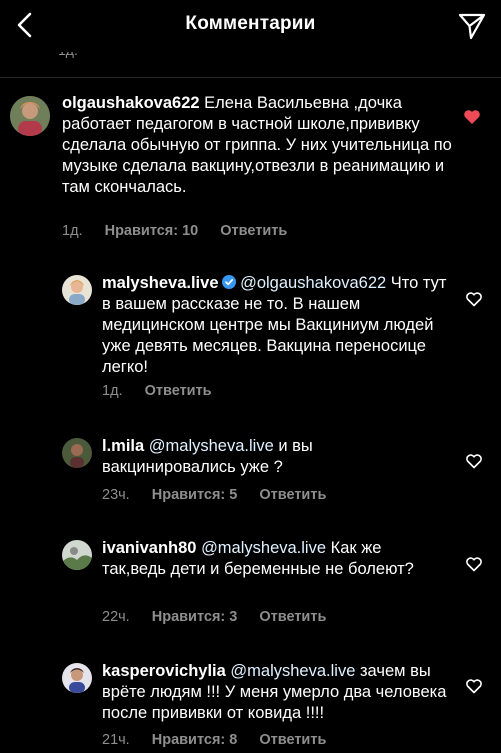  What do you see at coordinates (160, 283) in the screenshot?
I see `comment-username: malysheva.live` at bounding box center [160, 283].